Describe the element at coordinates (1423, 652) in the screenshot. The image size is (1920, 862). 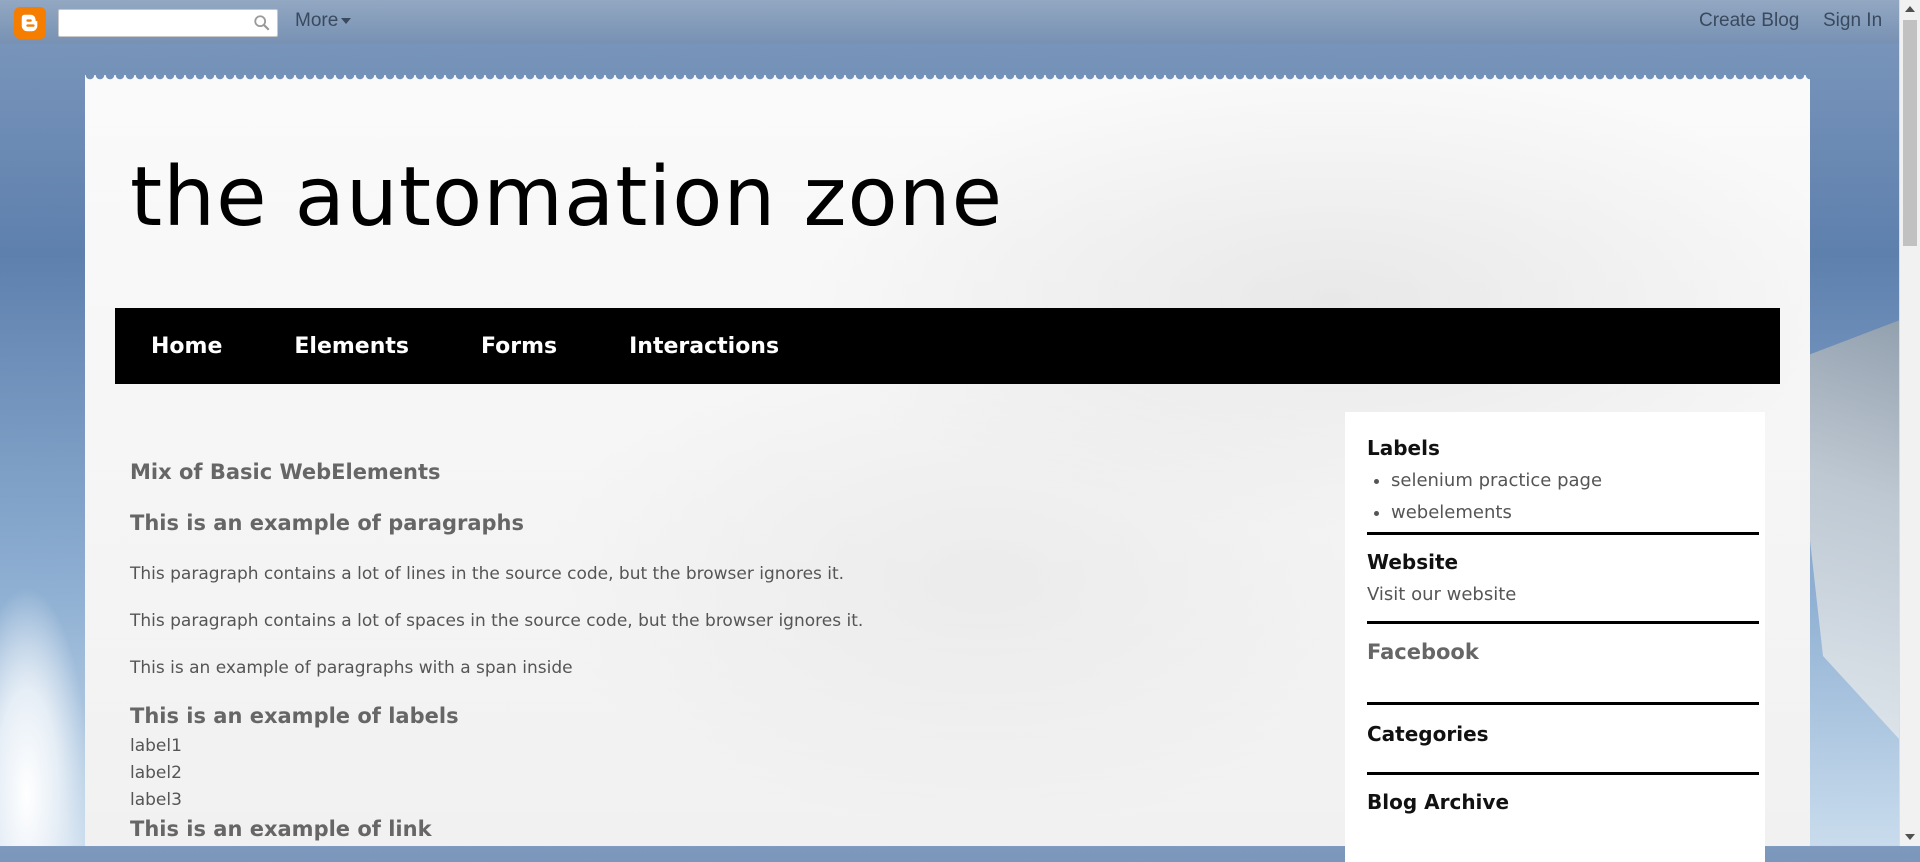
I see `sidebar-facebook-title: Facebook` at that location.